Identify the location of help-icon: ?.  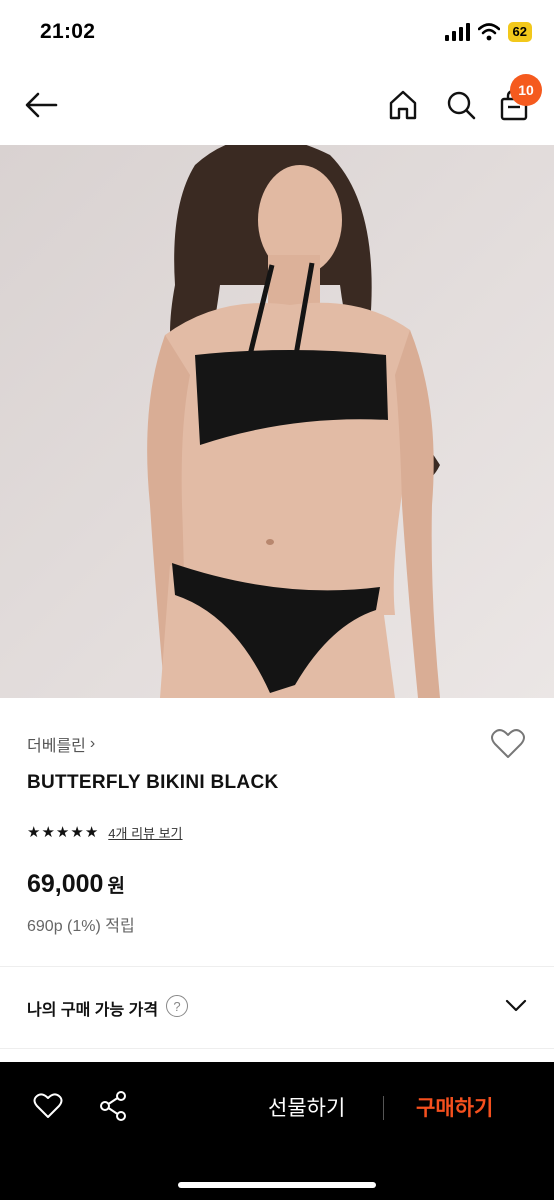
(177, 1006).